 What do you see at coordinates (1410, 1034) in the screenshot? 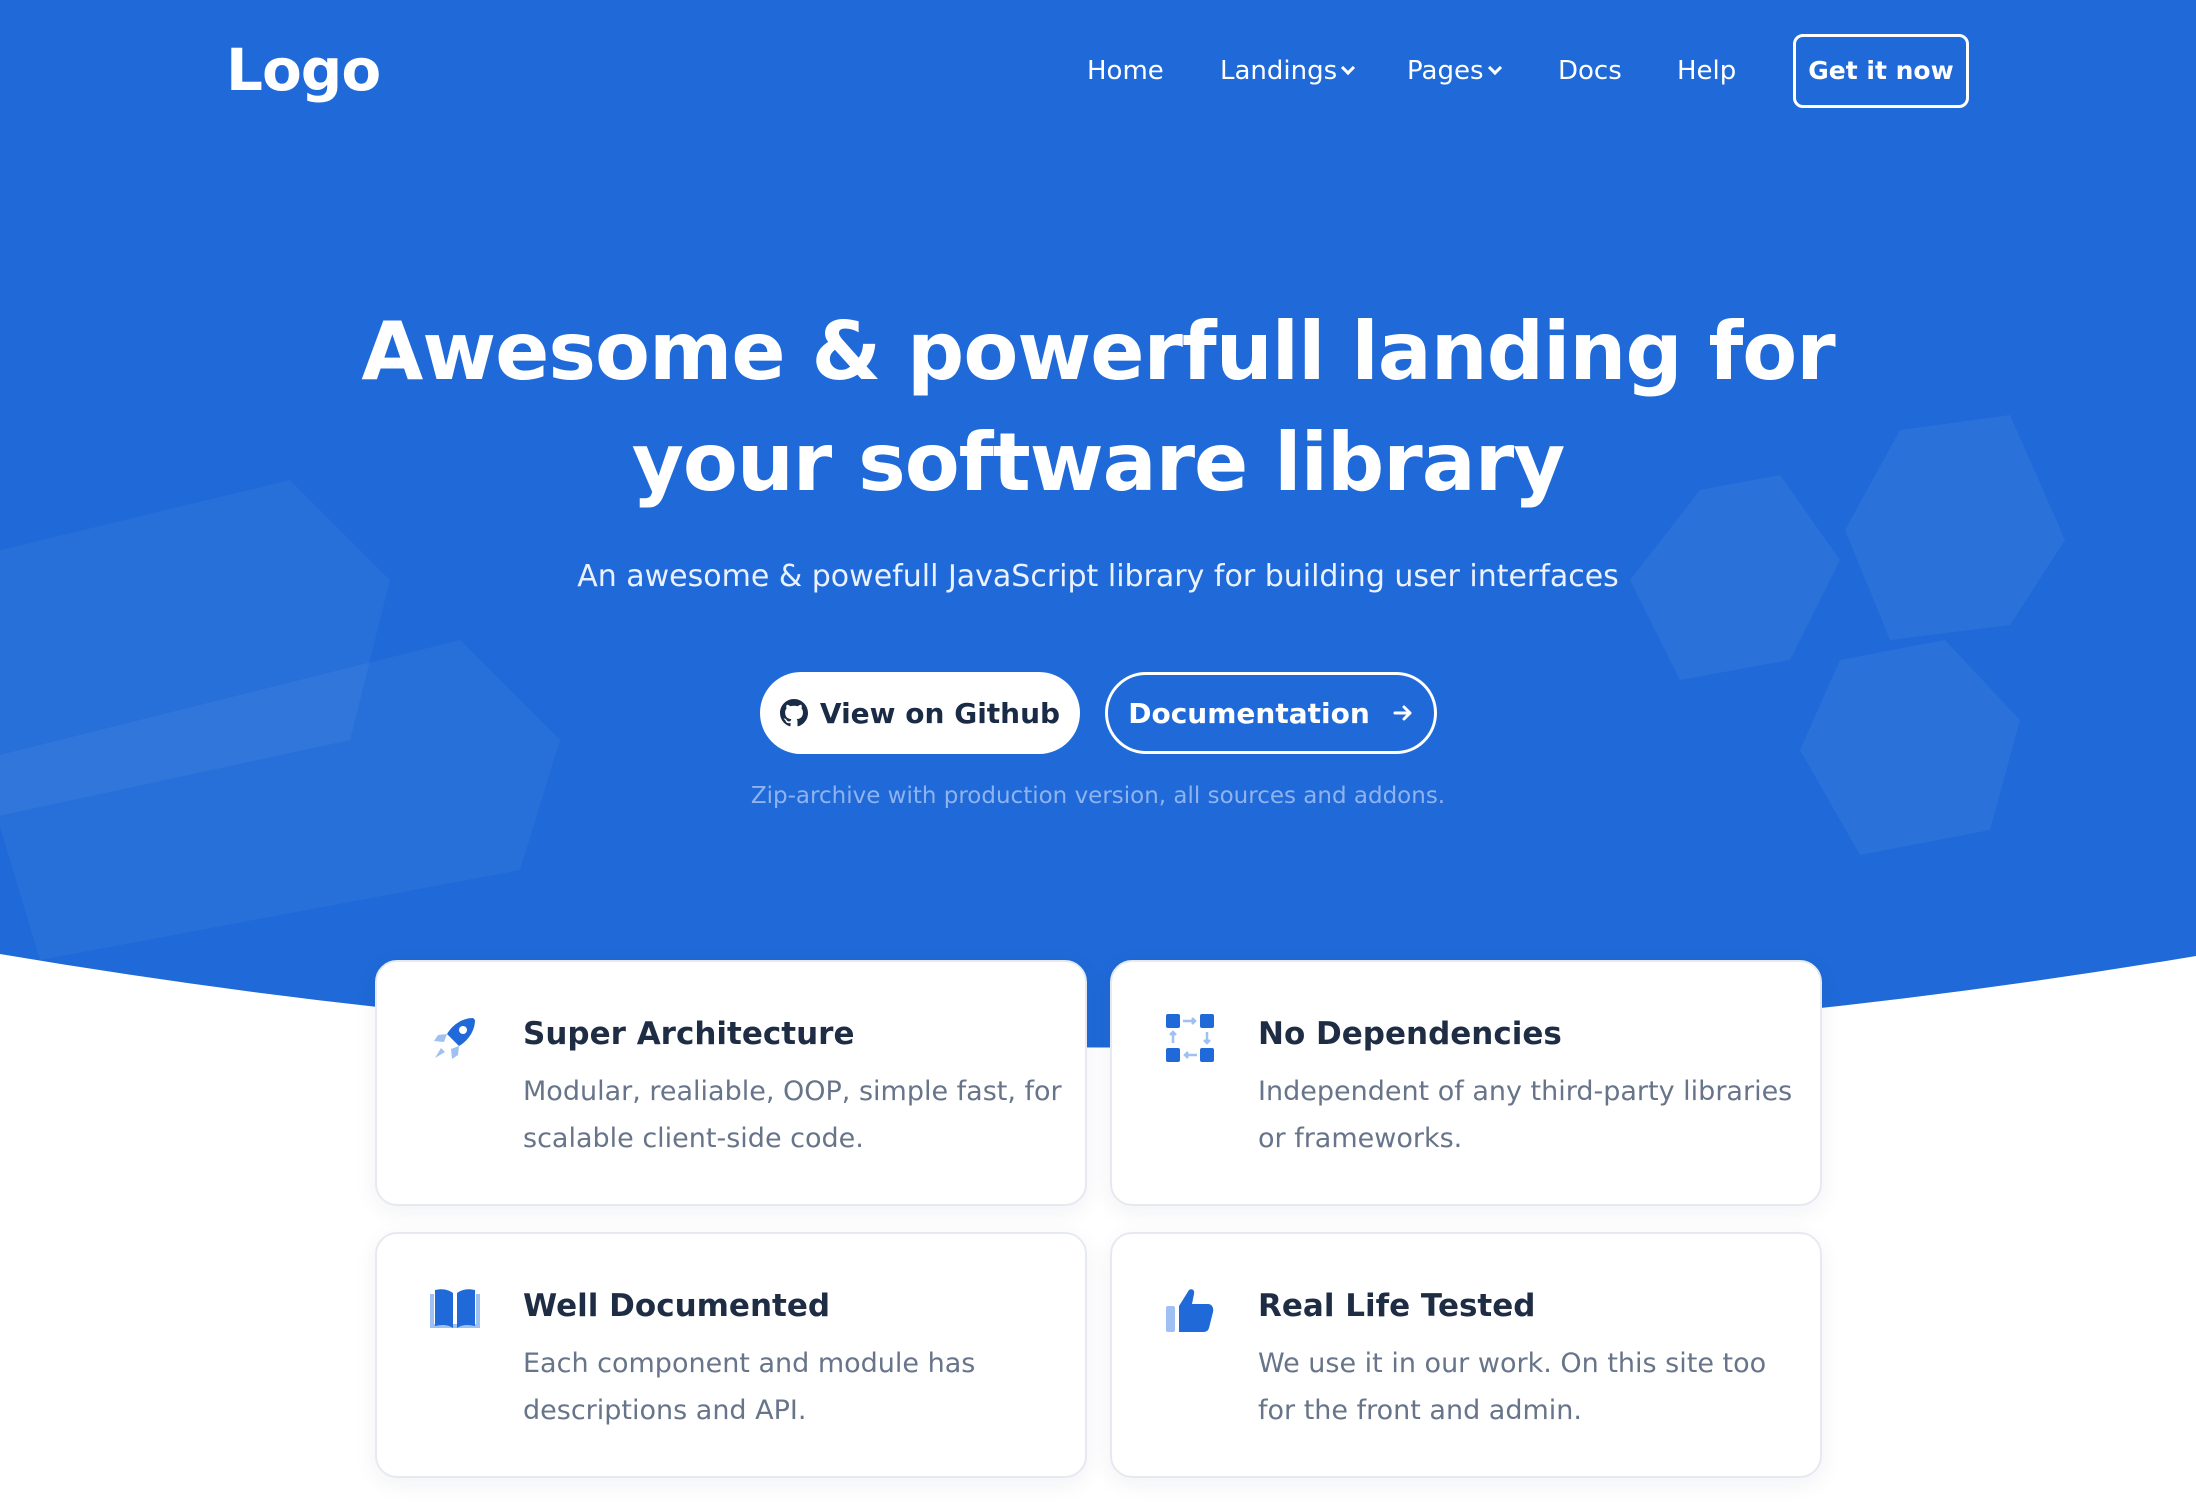
I see `feature-title: No Dependencies` at bounding box center [1410, 1034].